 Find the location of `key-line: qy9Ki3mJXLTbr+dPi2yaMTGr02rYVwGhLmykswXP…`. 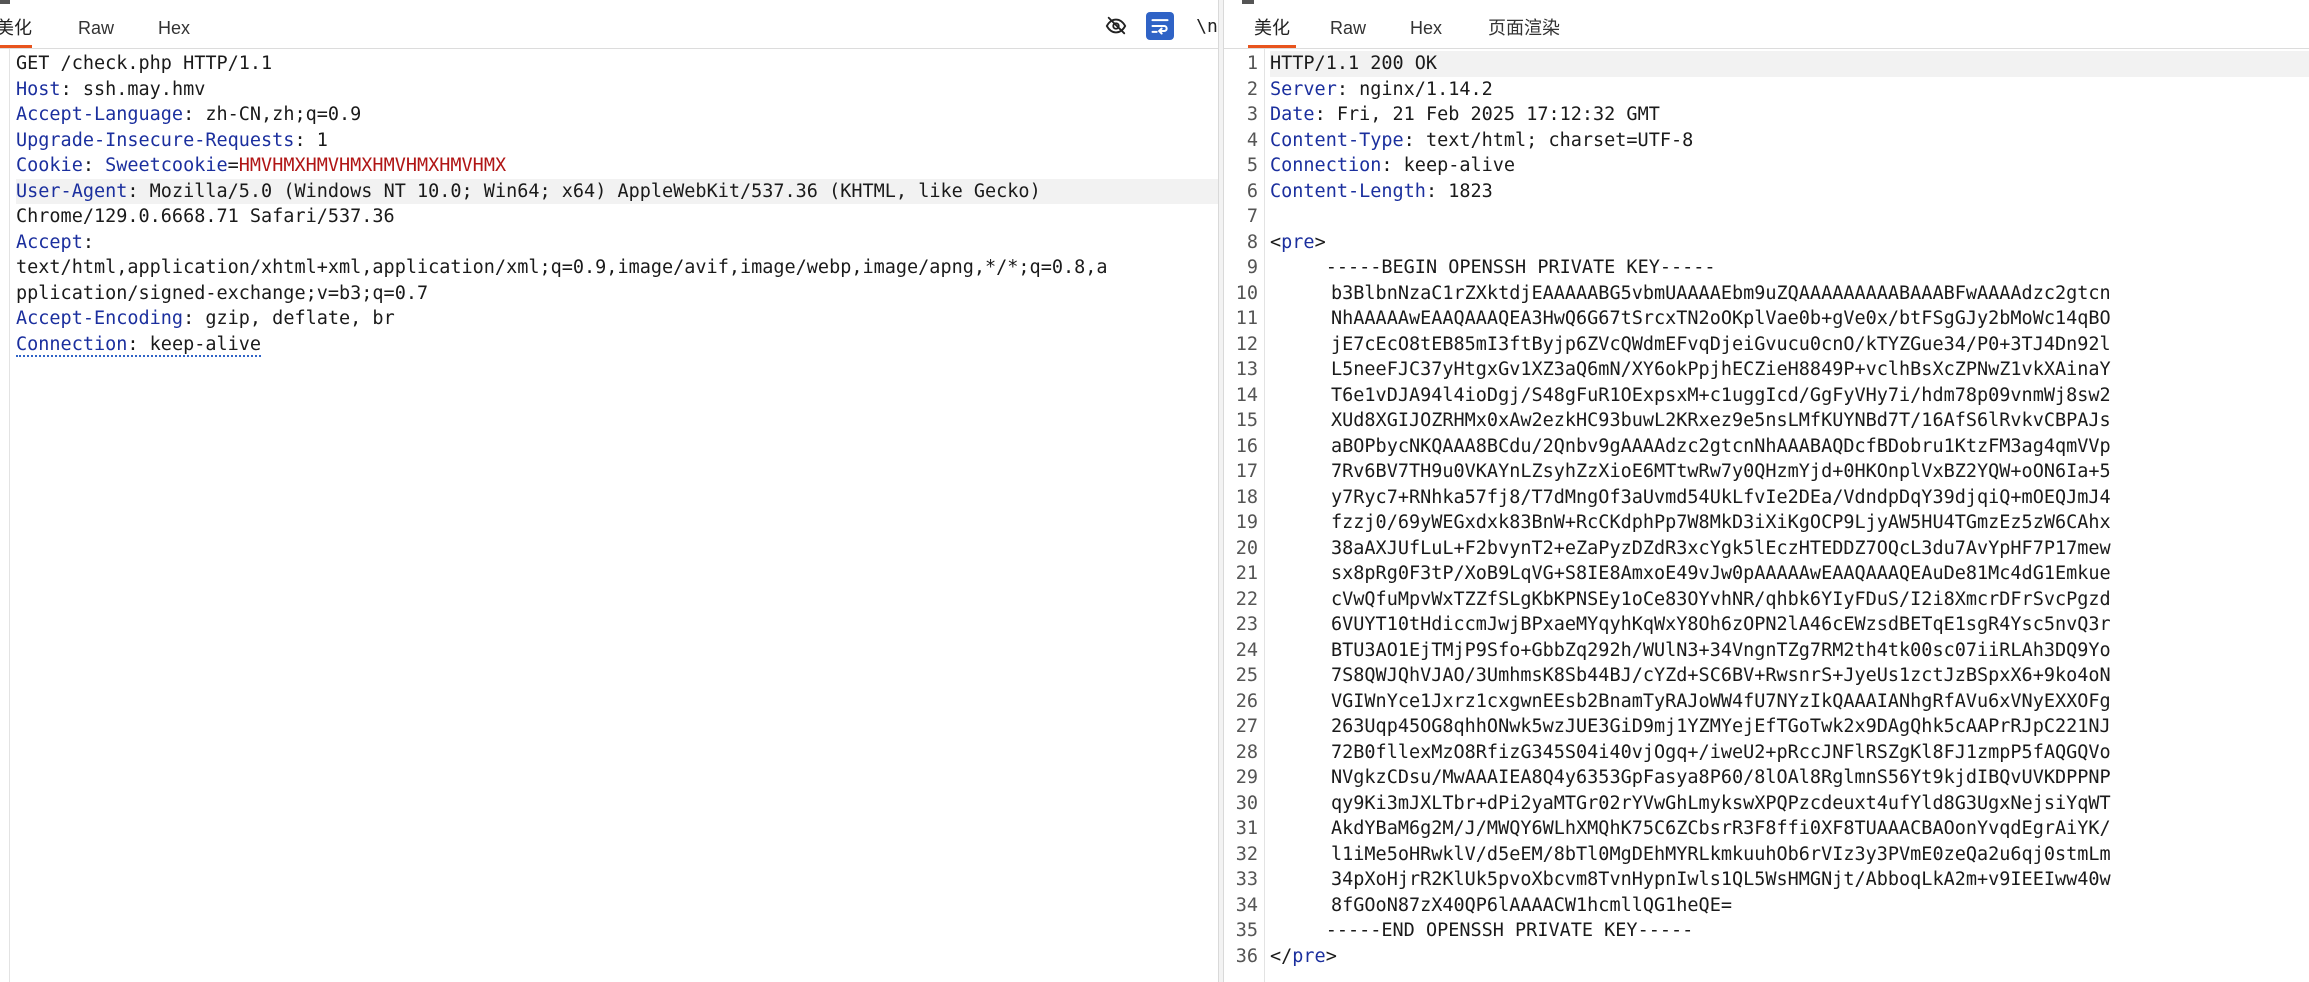

key-line: qy9Ki3mJXLTbr+dPi2yaMTGr02rYVwGhLmykswXP… is located at coordinates (1721, 803).